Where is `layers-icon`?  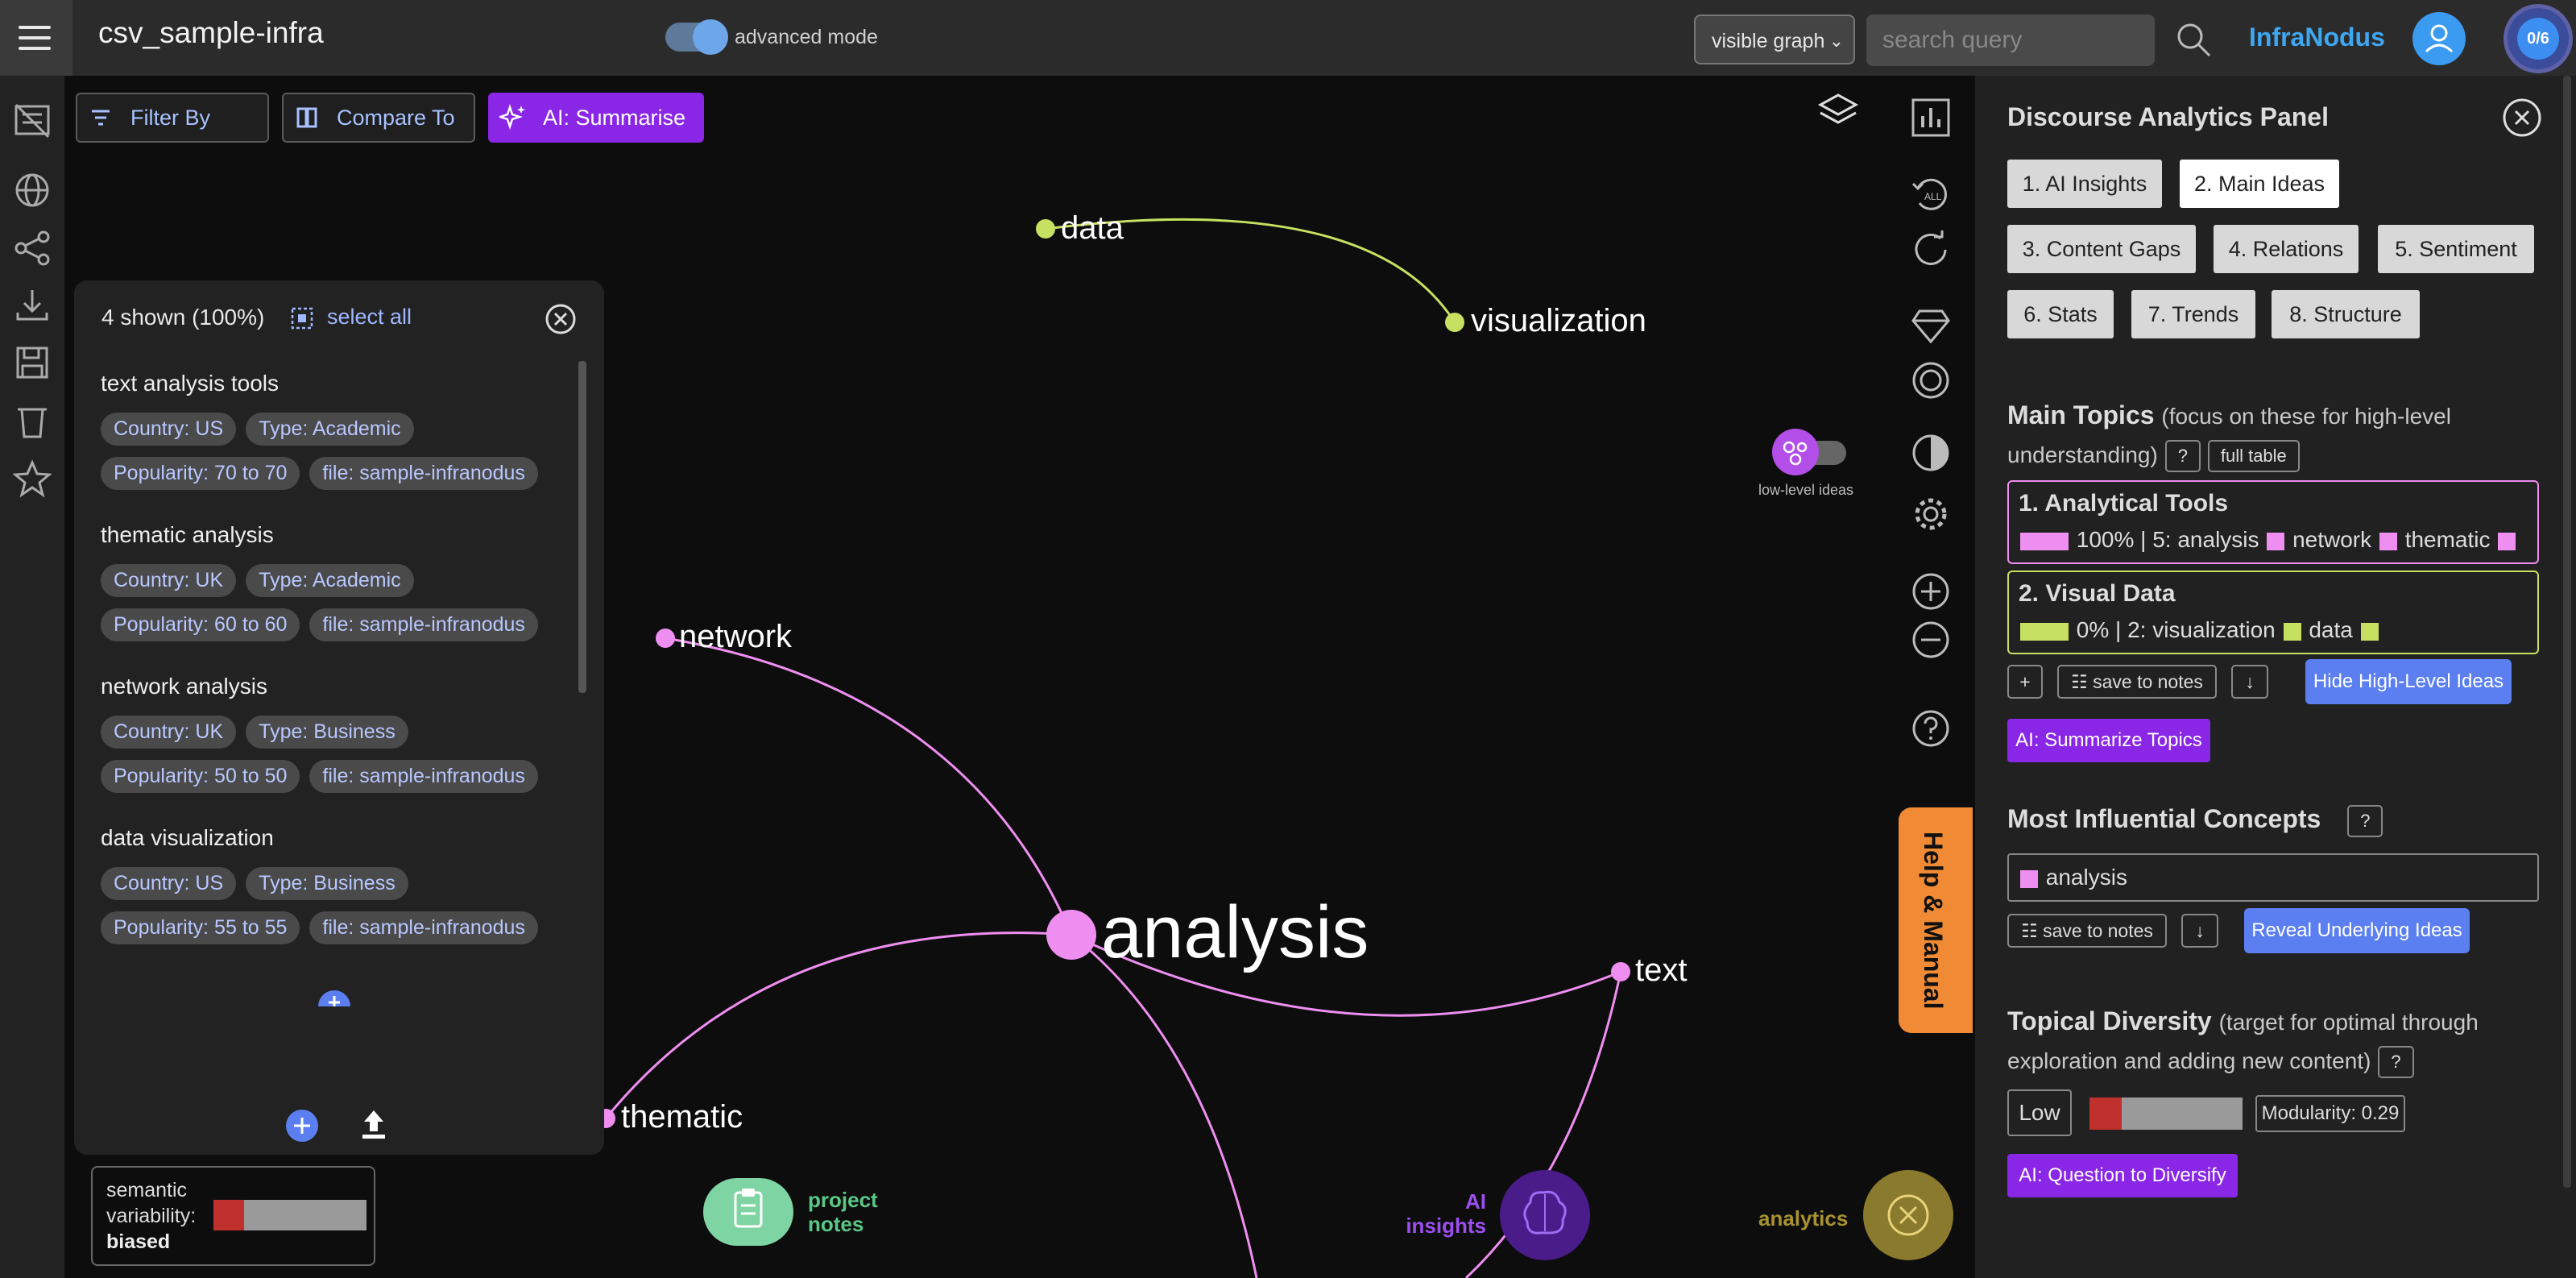
layers-icon is located at coordinates (1838, 111).